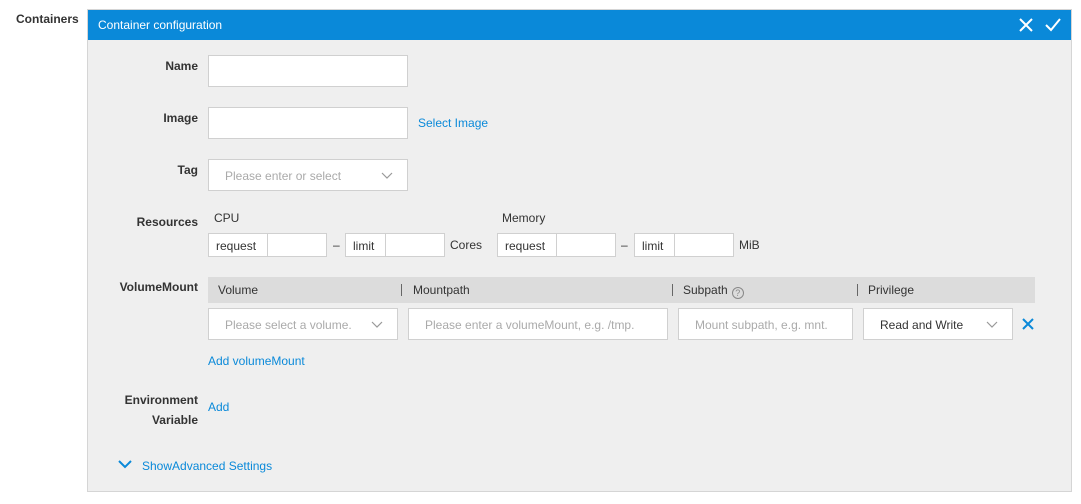 The width and height of the screenshot is (1081, 504). I want to click on col-privilege: Privilege, so click(891, 290).